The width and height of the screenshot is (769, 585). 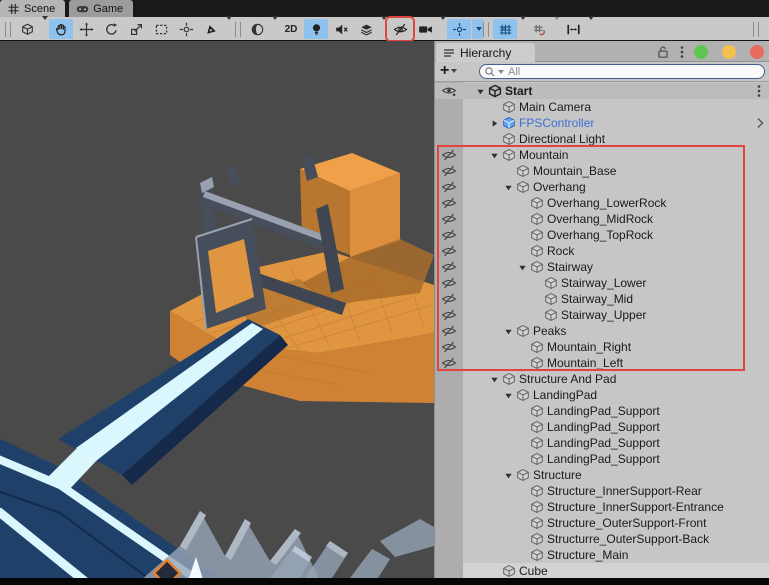 I want to click on draw-mode-button, so click(x=257, y=29).